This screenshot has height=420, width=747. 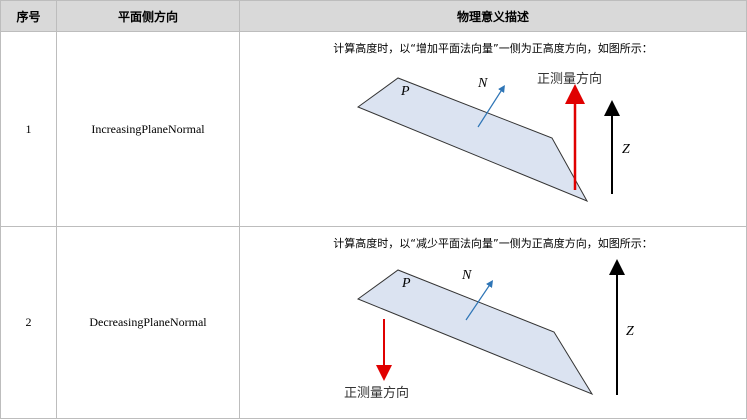 I want to click on decreasing-normal-diagram: P N 正测量方向 Z, so click(x=489, y=330).